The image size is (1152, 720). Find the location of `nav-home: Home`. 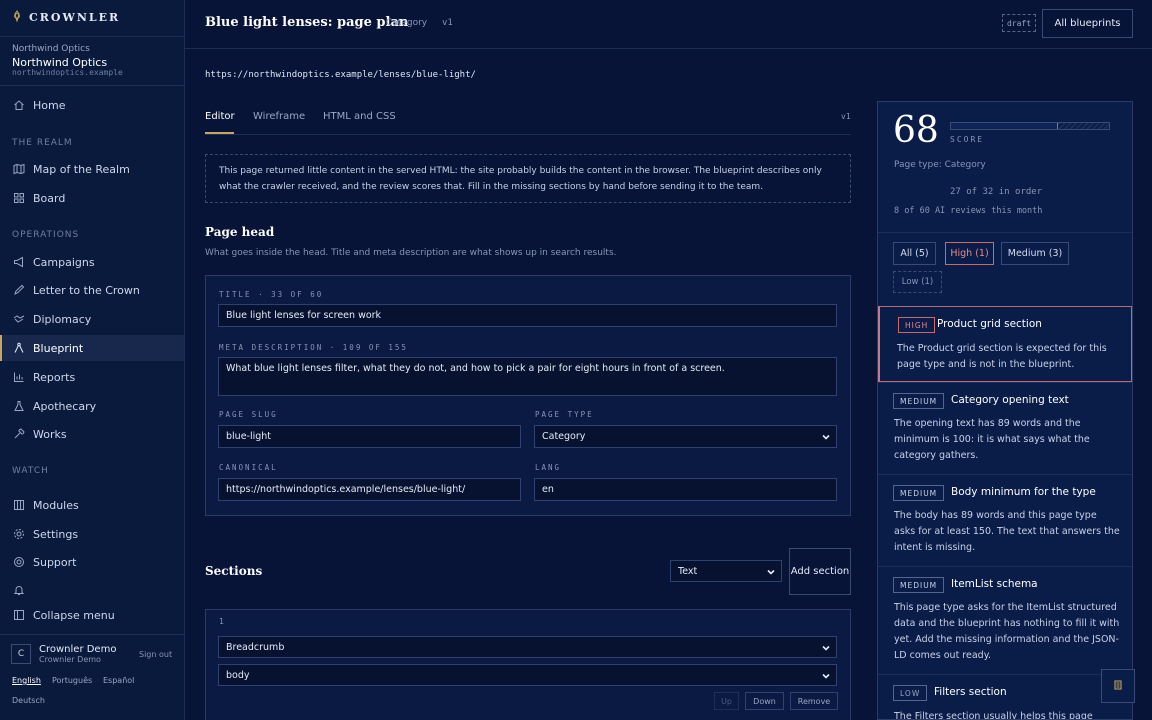

nav-home: Home is located at coordinates (92, 105).